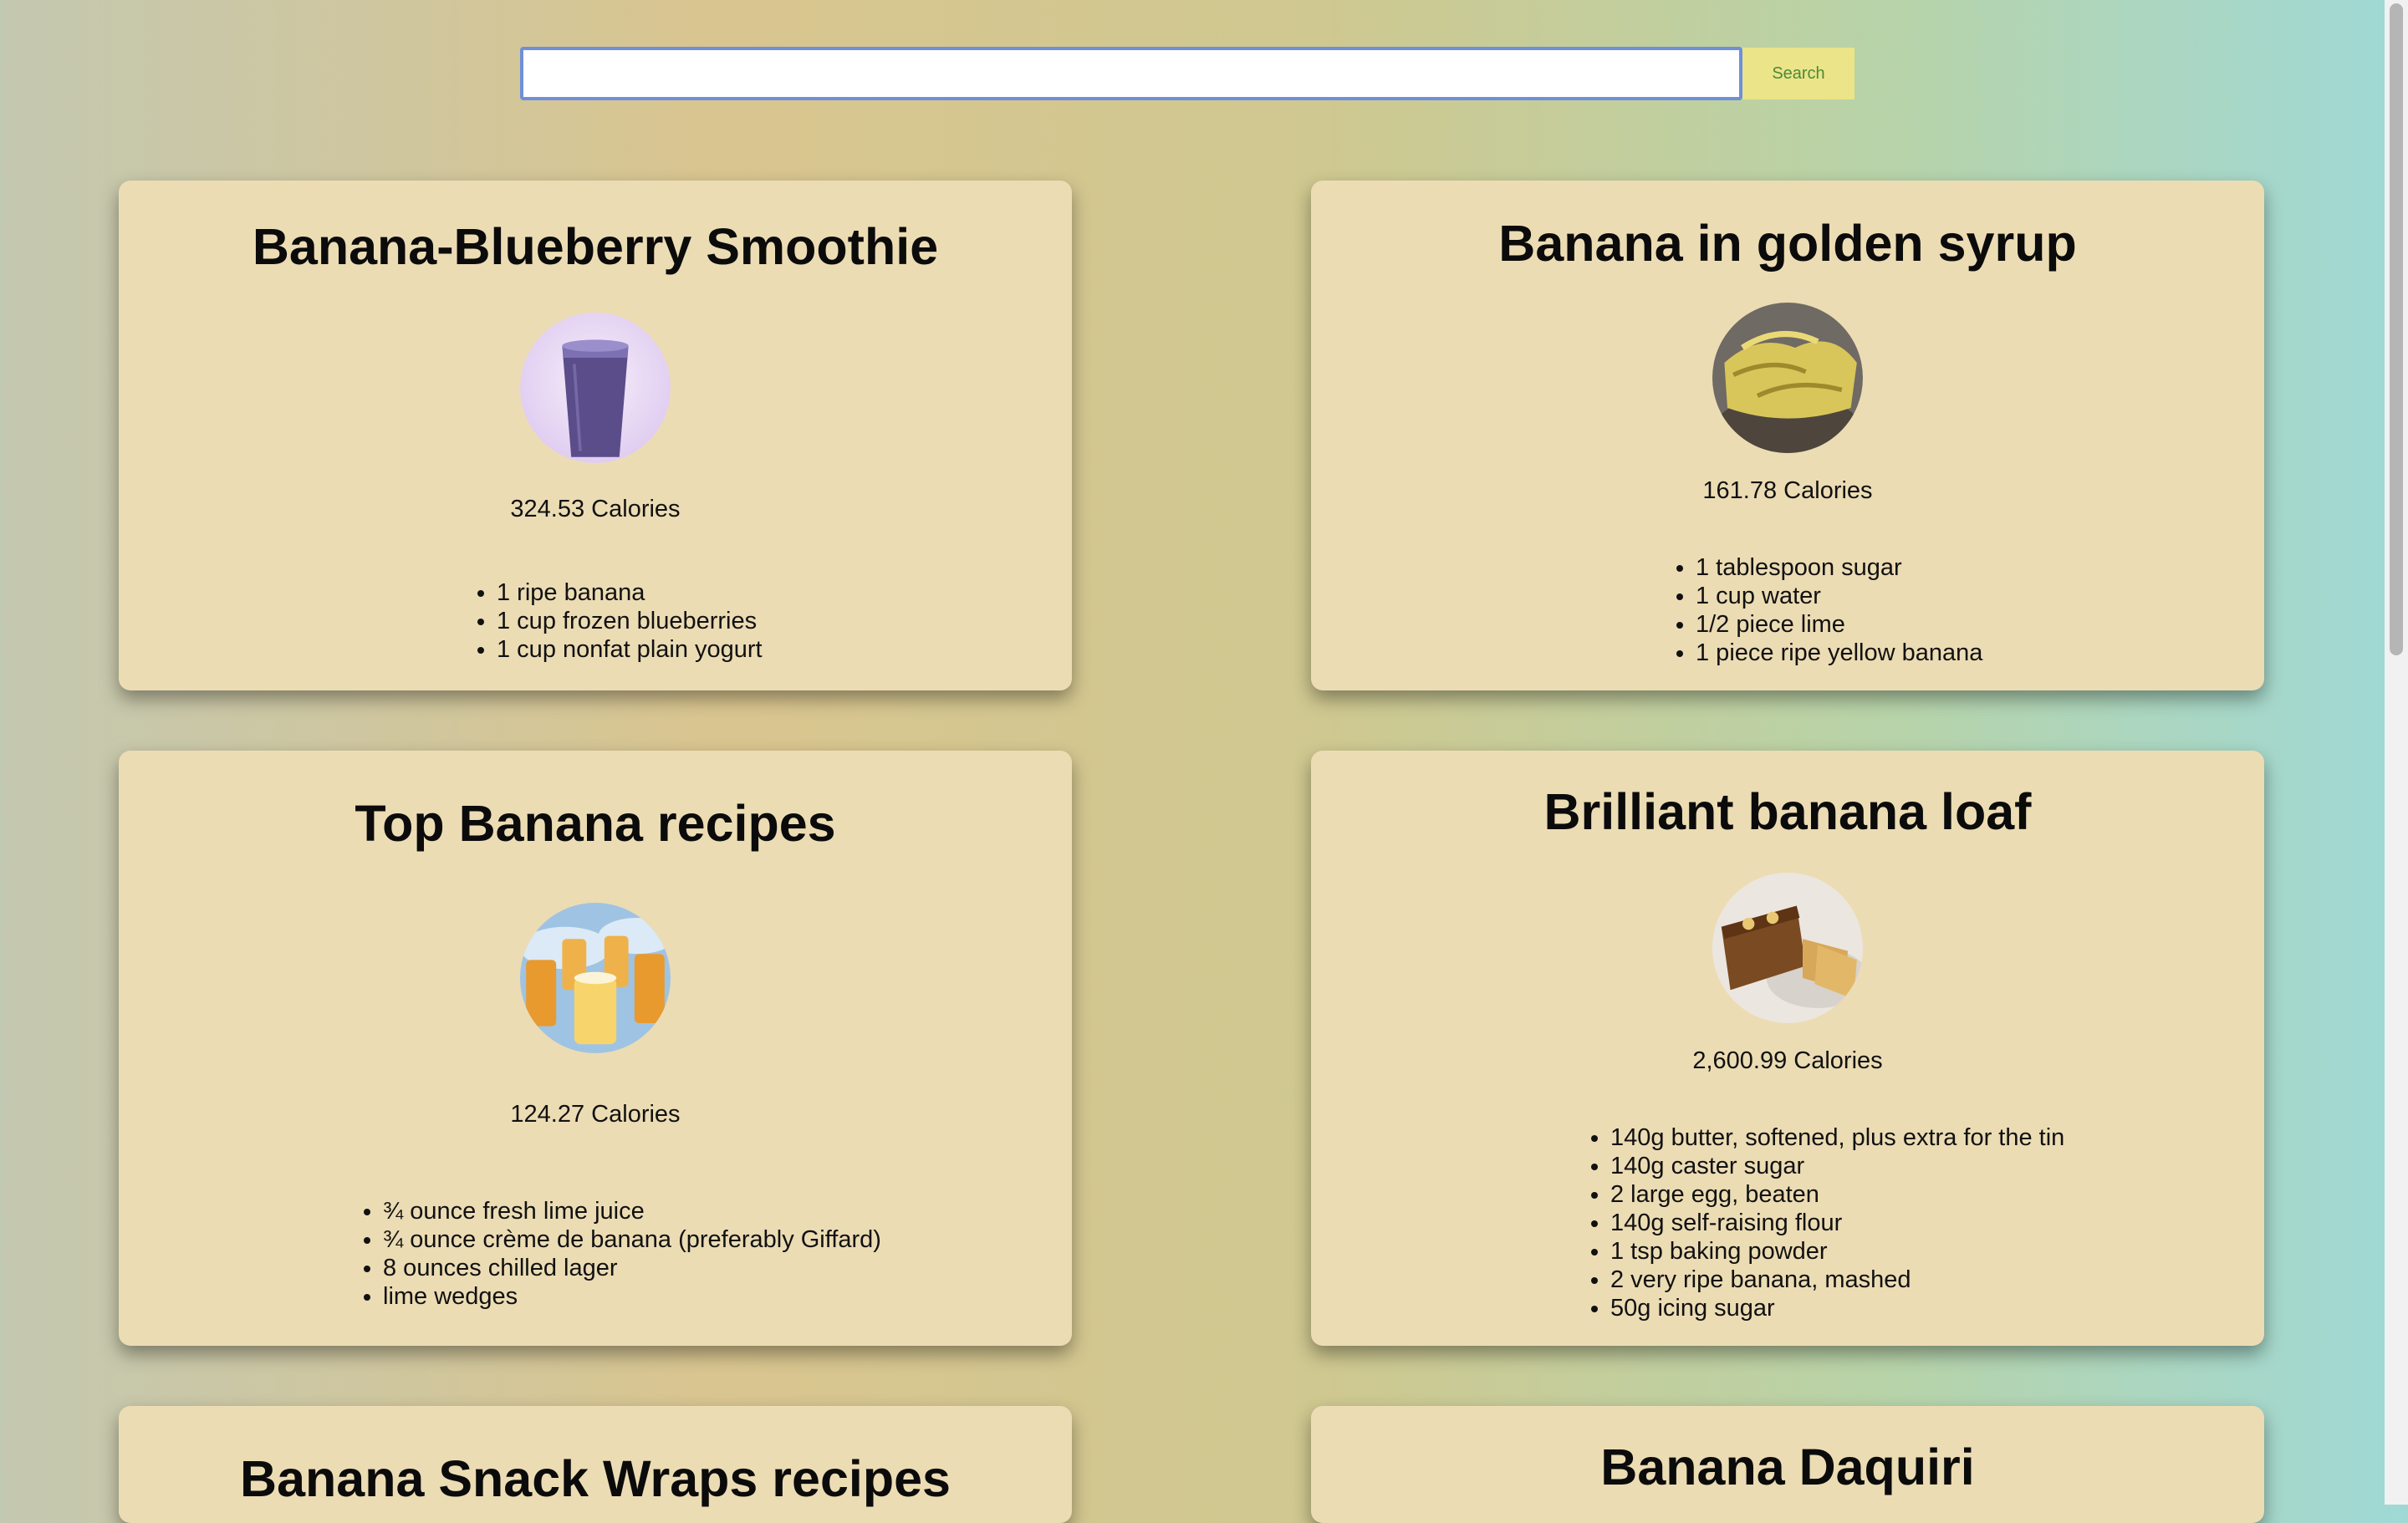 This screenshot has height=1523, width=2408. What do you see at coordinates (1787, 490) in the screenshot?
I see `recipe-calories: 161.78 Calories` at bounding box center [1787, 490].